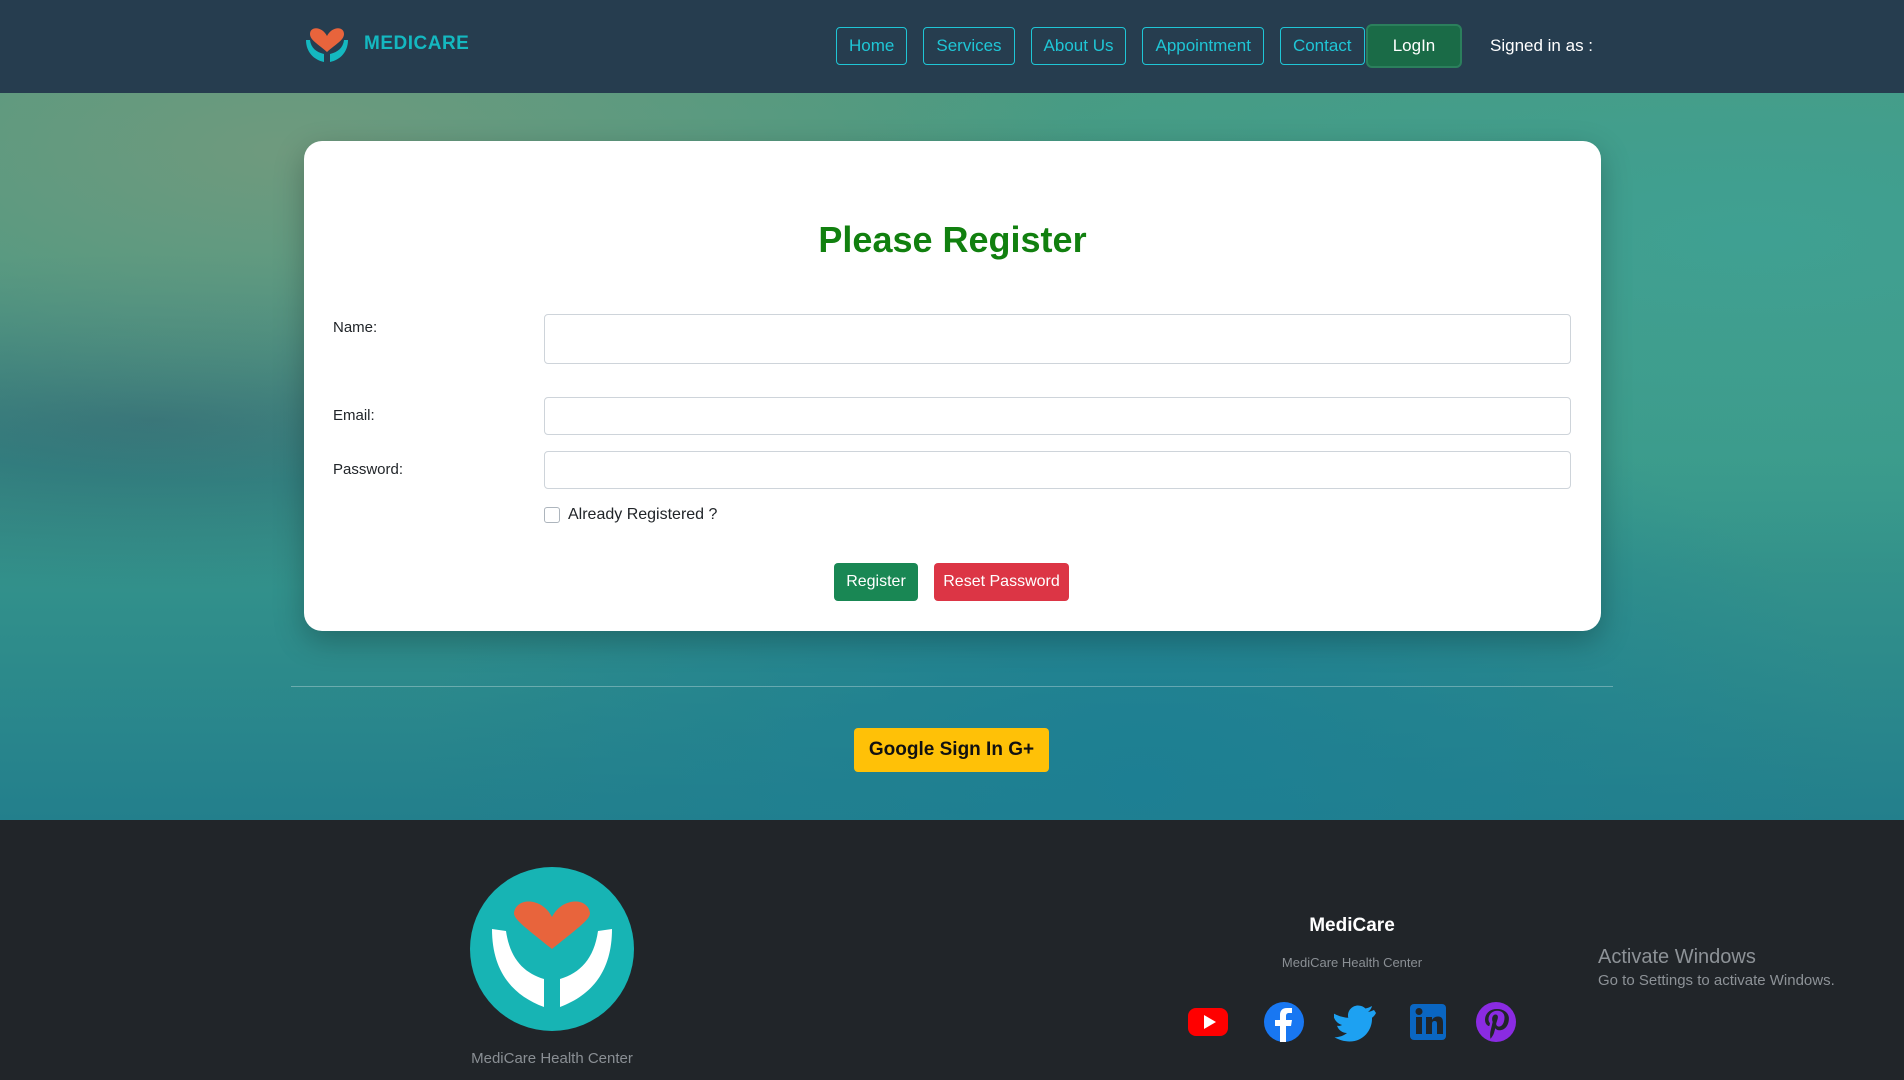 The width and height of the screenshot is (1904, 1080). I want to click on already-registered-row: Already Registered ?, so click(630, 515).